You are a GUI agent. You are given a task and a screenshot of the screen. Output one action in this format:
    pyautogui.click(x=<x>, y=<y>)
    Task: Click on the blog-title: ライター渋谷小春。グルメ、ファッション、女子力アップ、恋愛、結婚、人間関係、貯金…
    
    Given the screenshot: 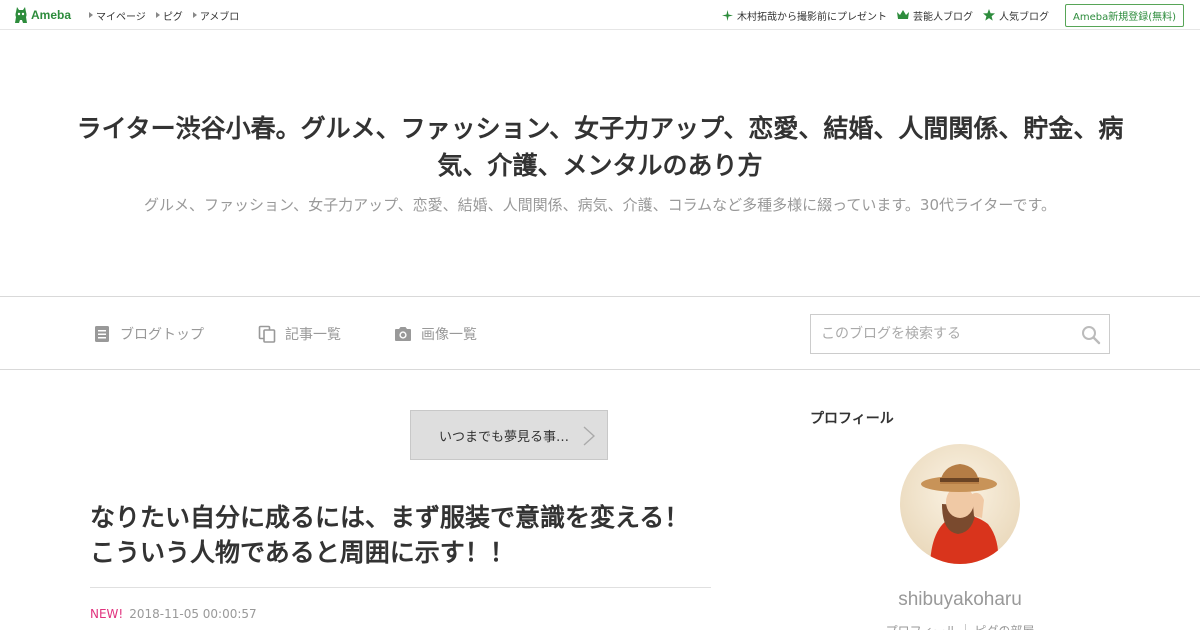 What is the action you would take?
    pyautogui.click(x=600, y=147)
    